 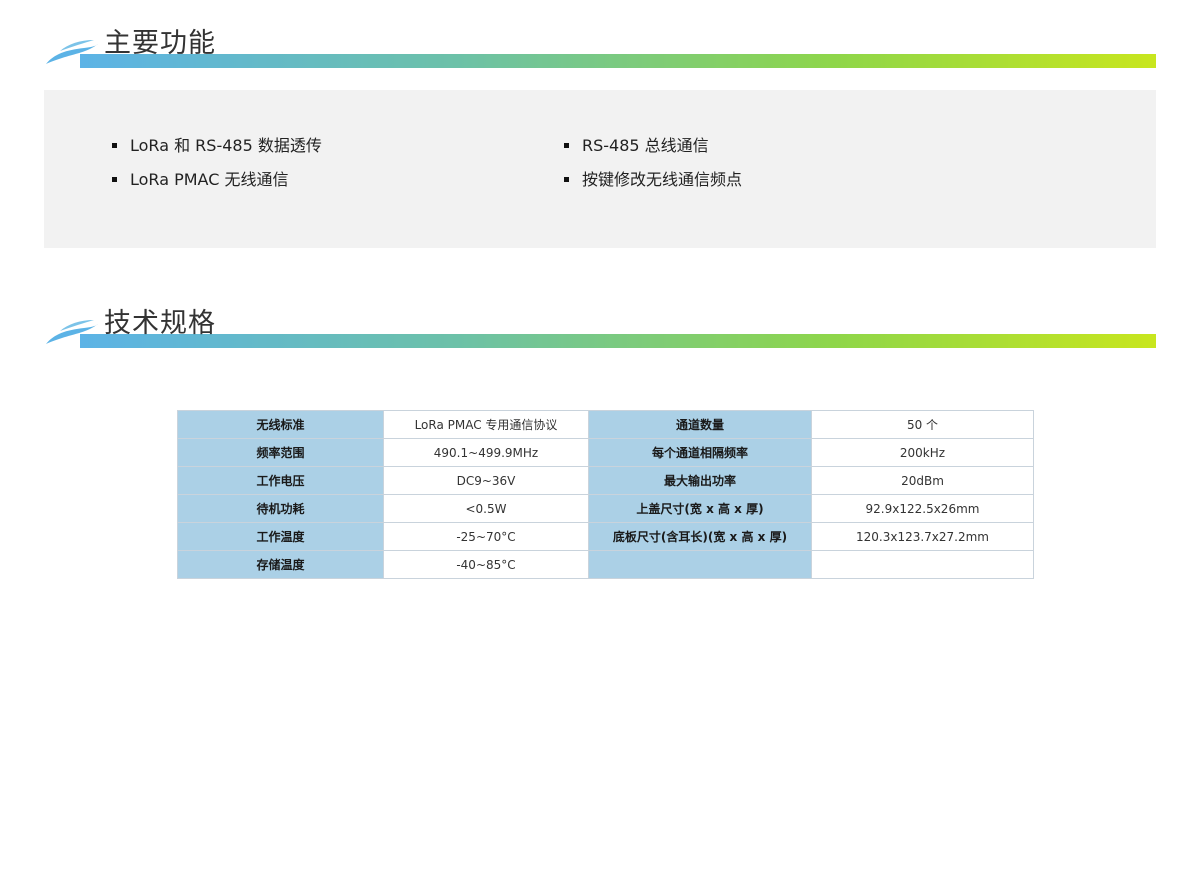 I want to click on spec-label: 工作温度, so click(x=280, y=536).